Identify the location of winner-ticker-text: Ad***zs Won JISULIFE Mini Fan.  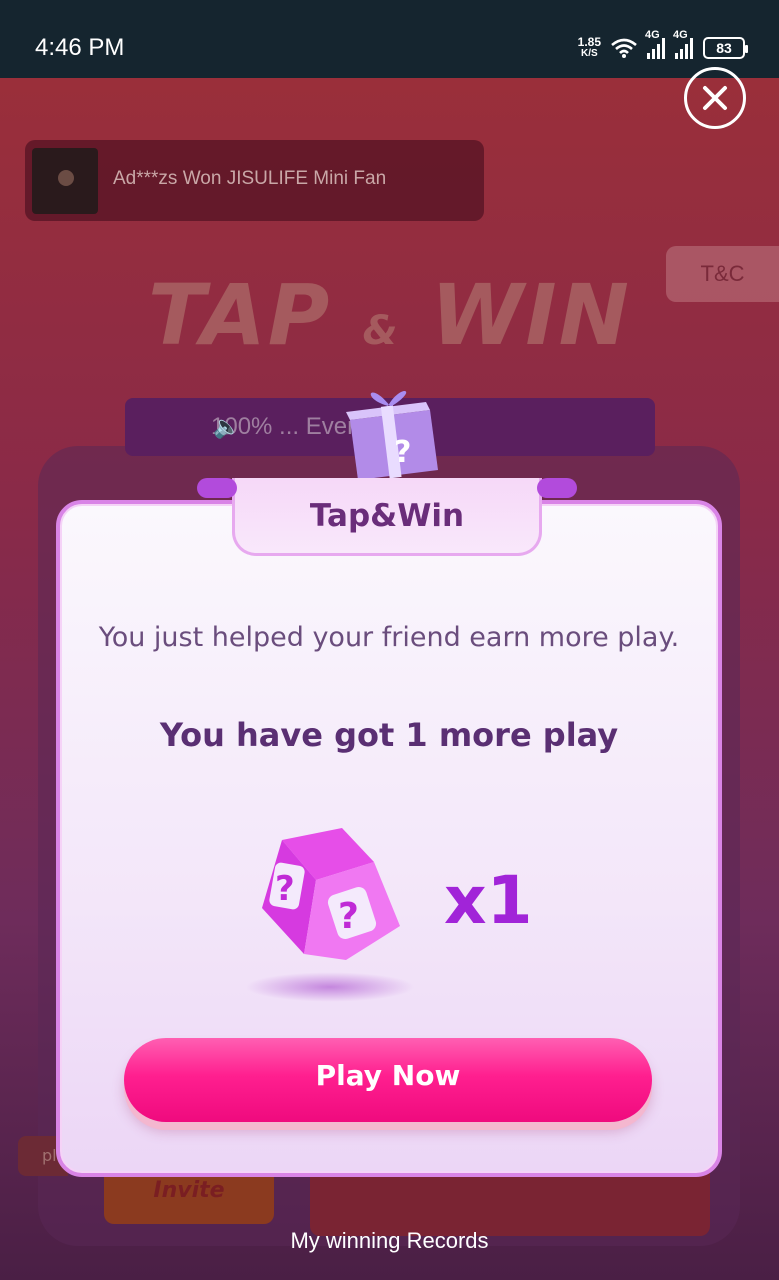
(250, 178).